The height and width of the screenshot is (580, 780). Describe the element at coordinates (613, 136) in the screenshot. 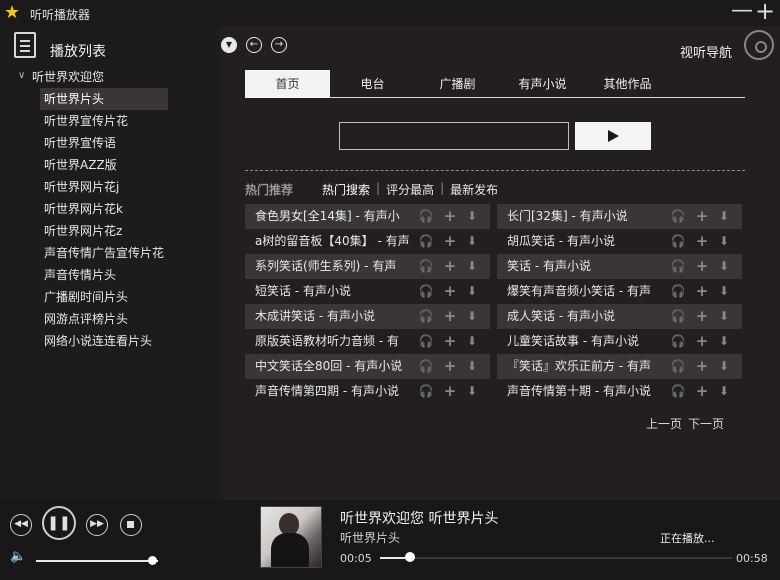

I see `search-play-button` at that location.